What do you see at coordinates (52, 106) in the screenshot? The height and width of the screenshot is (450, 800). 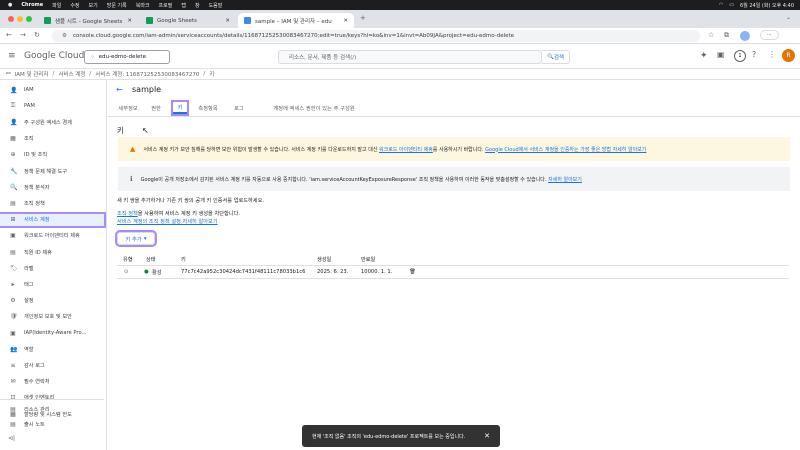 I see `sidebar-item-pam: ⚿ PAM` at bounding box center [52, 106].